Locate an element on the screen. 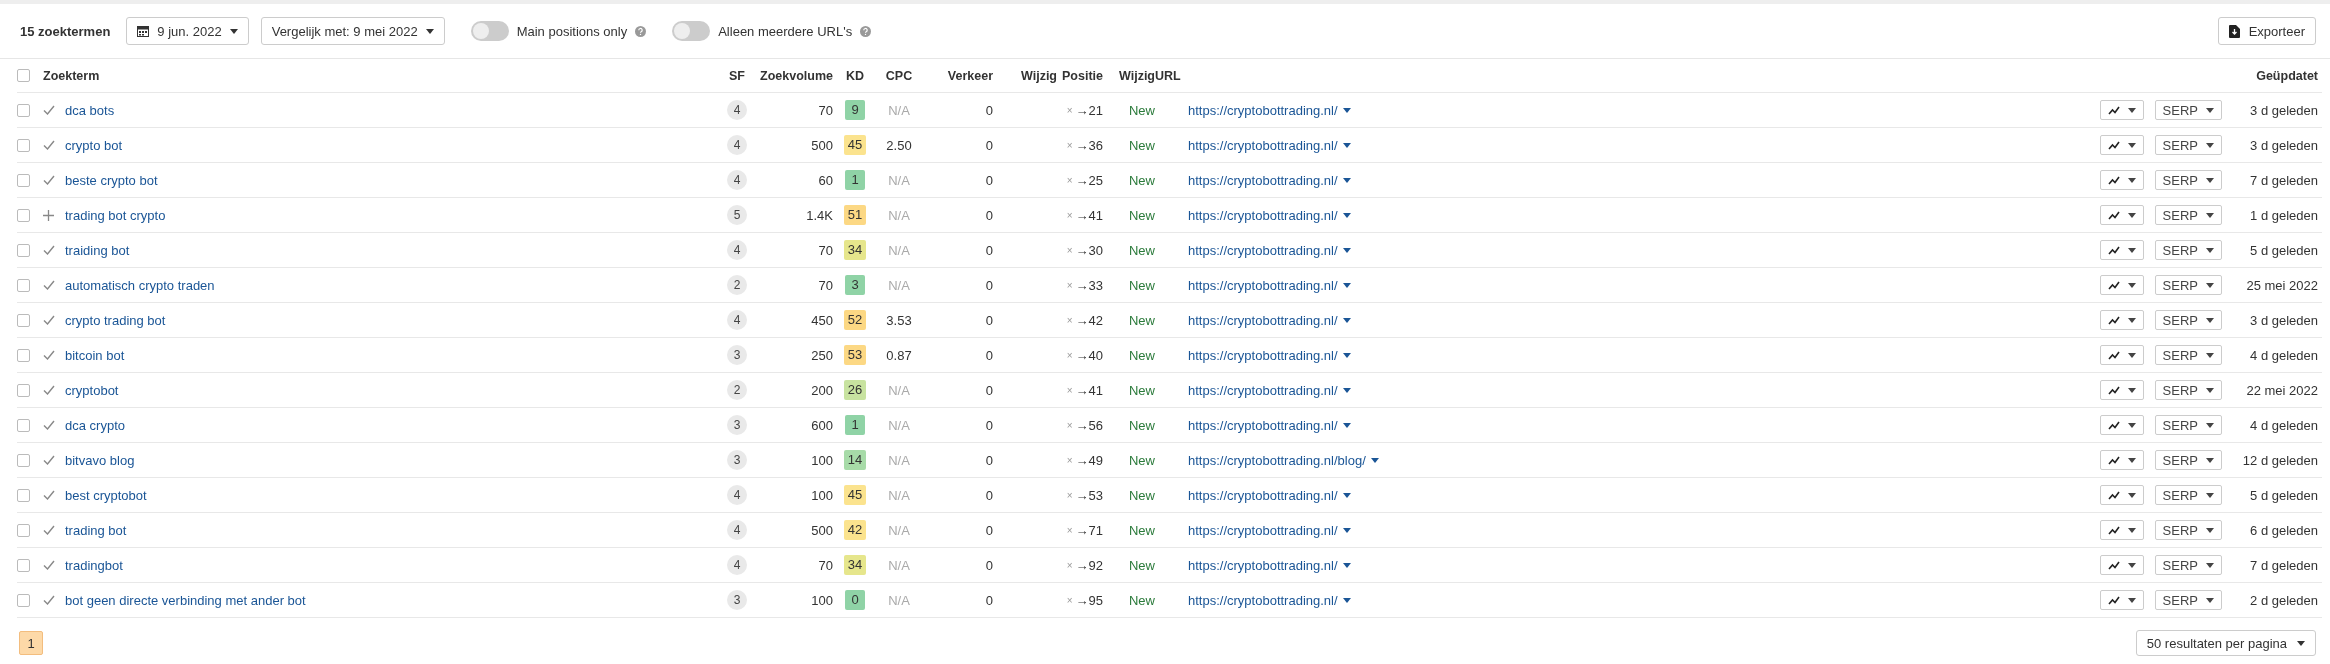 This screenshot has width=2330, height=664. column-header: Zoekvolume is located at coordinates (795, 75).